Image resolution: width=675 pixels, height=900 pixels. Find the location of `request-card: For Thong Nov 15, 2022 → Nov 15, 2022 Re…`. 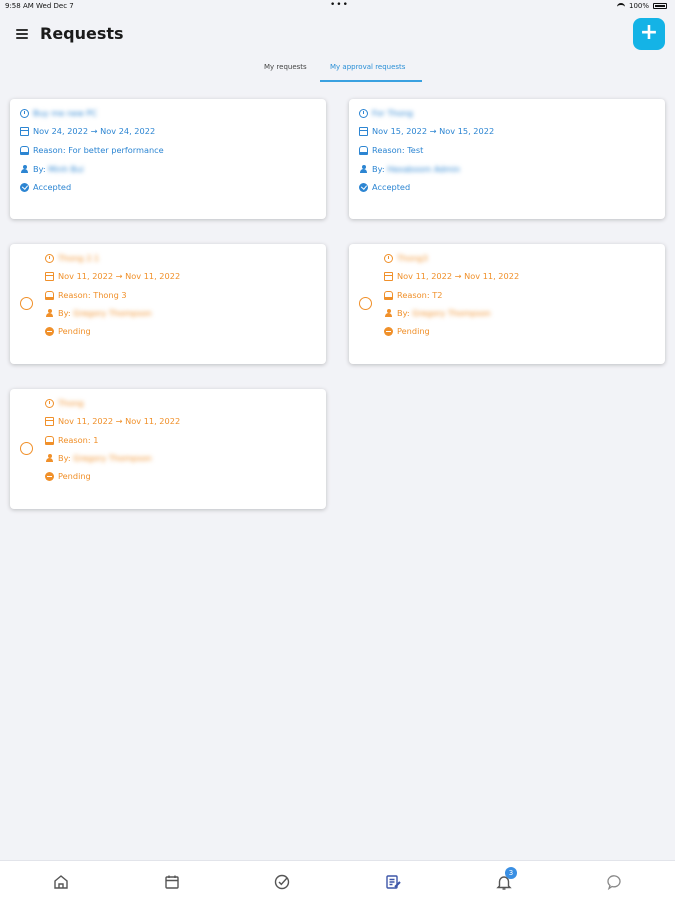

request-card: For Thong Nov 15, 2022 → Nov 15, 2022 Re… is located at coordinates (507, 159).